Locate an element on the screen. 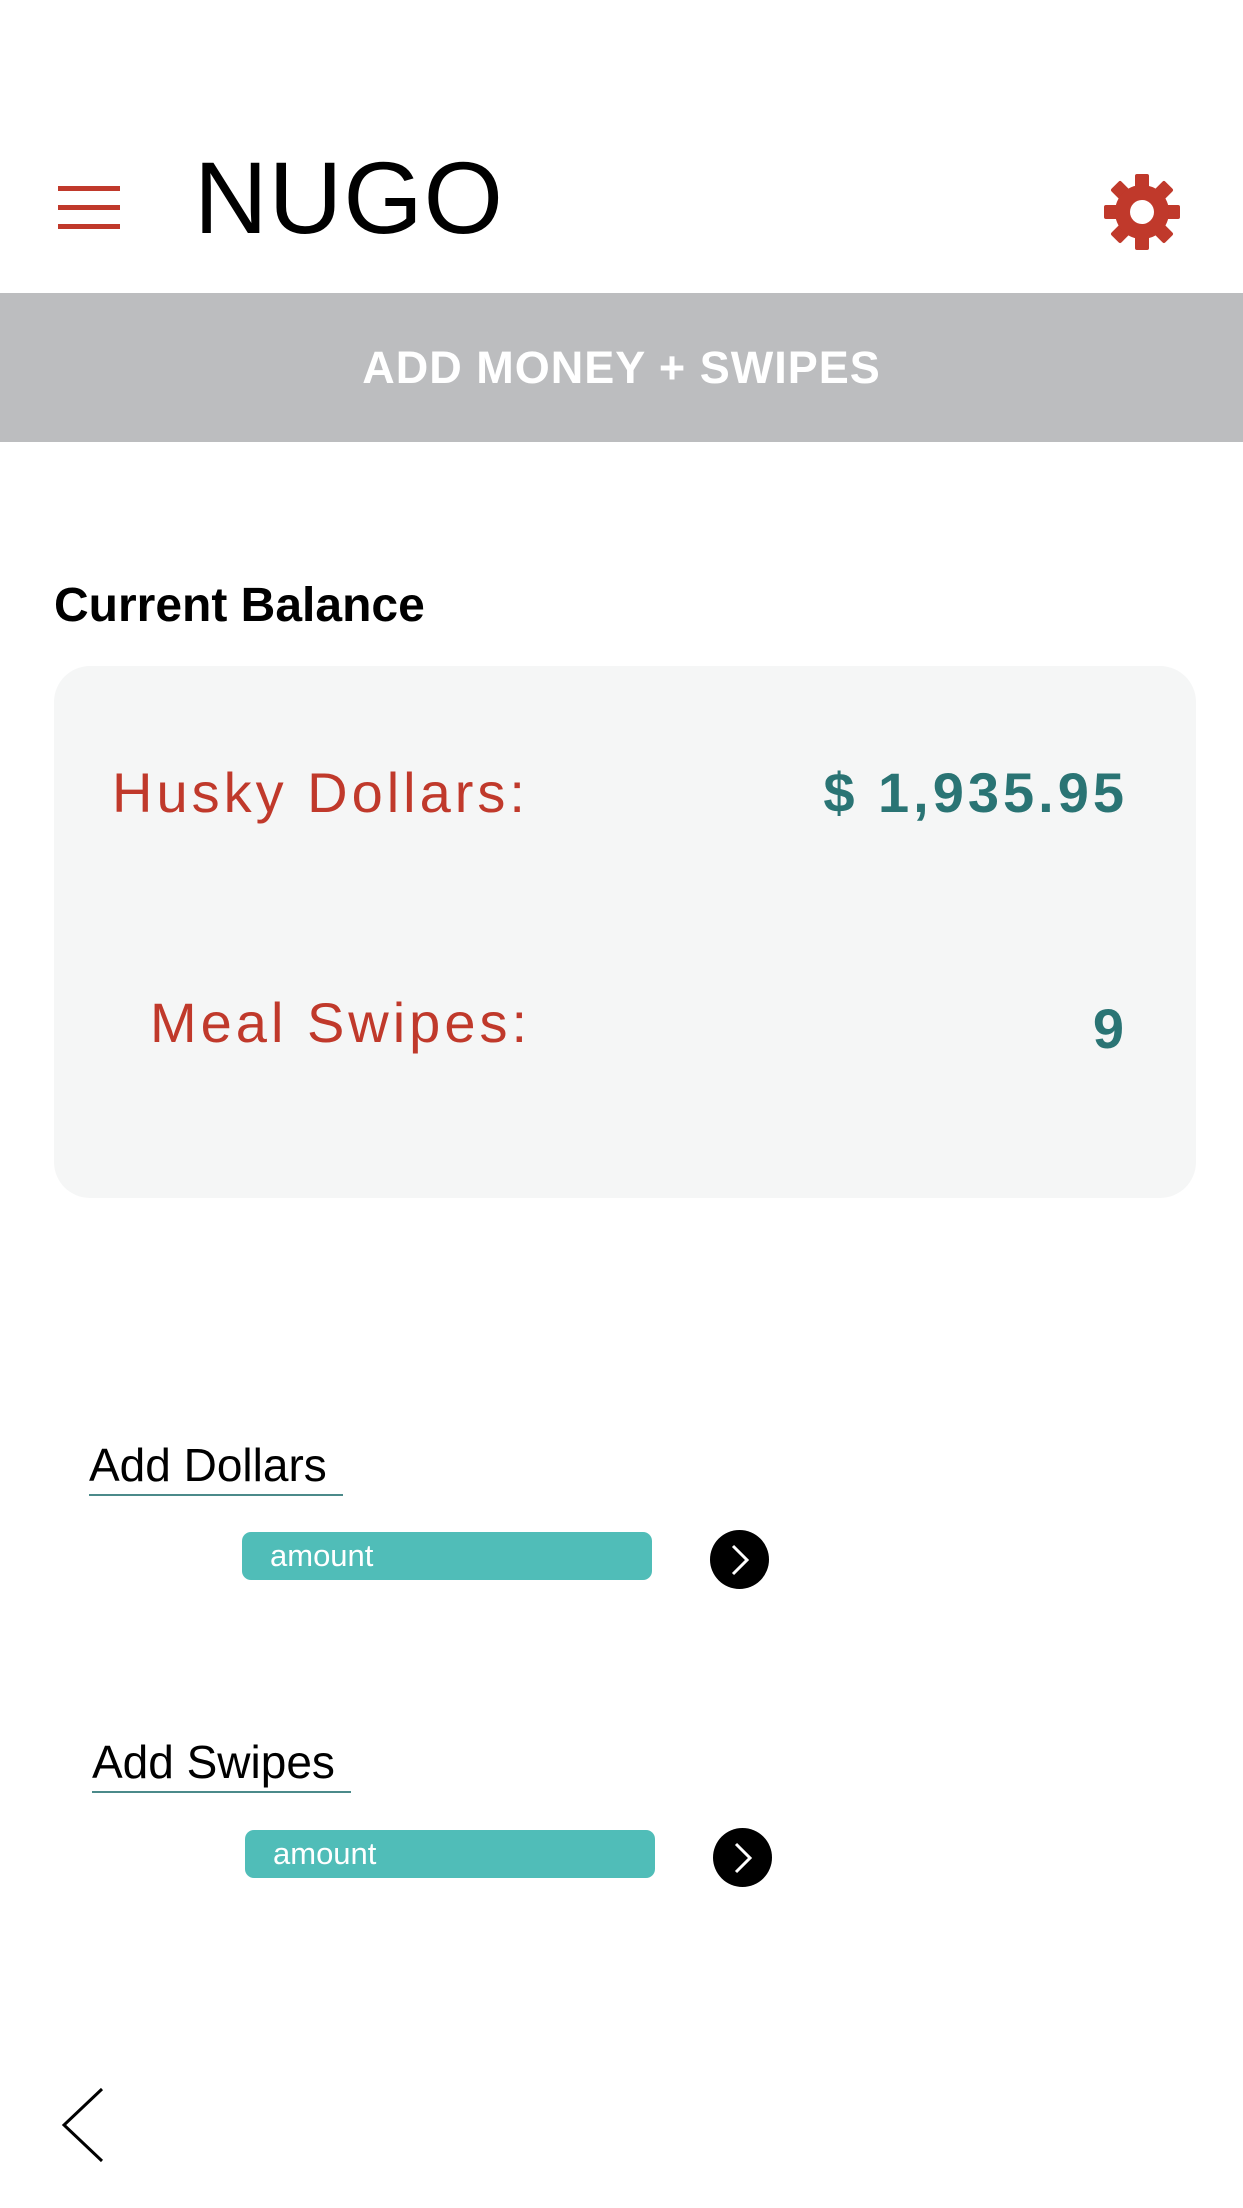 The image size is (1243, 2208). meal-swipes-value: 9 is located at coordinates (1110, 1028).